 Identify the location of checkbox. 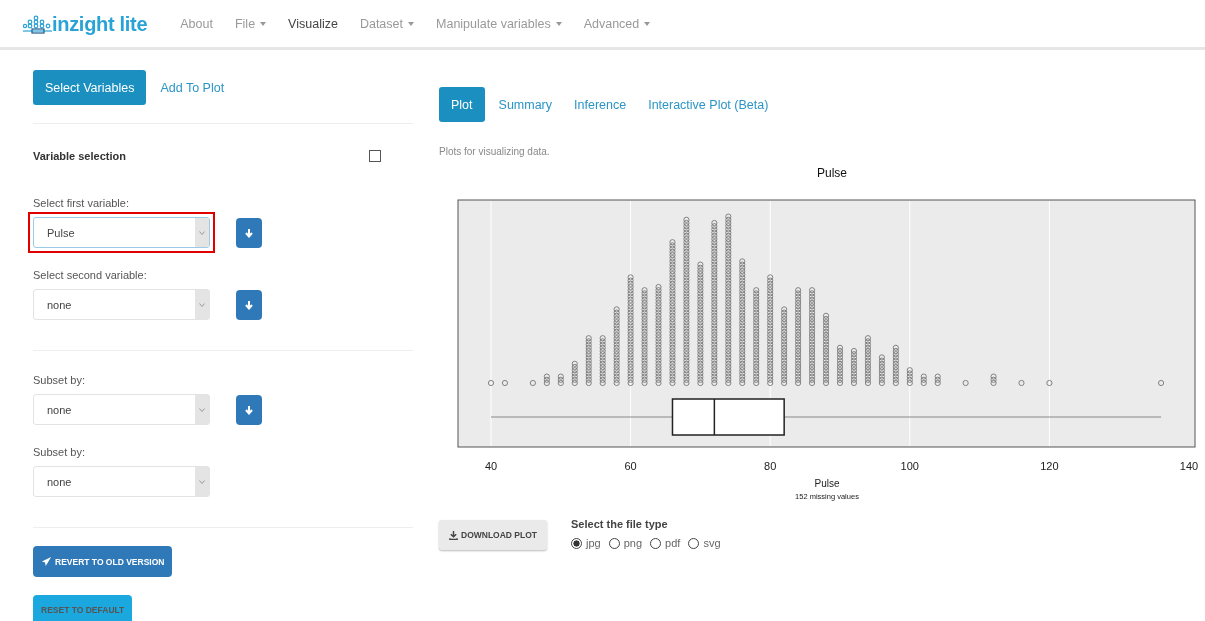
(375, 156).